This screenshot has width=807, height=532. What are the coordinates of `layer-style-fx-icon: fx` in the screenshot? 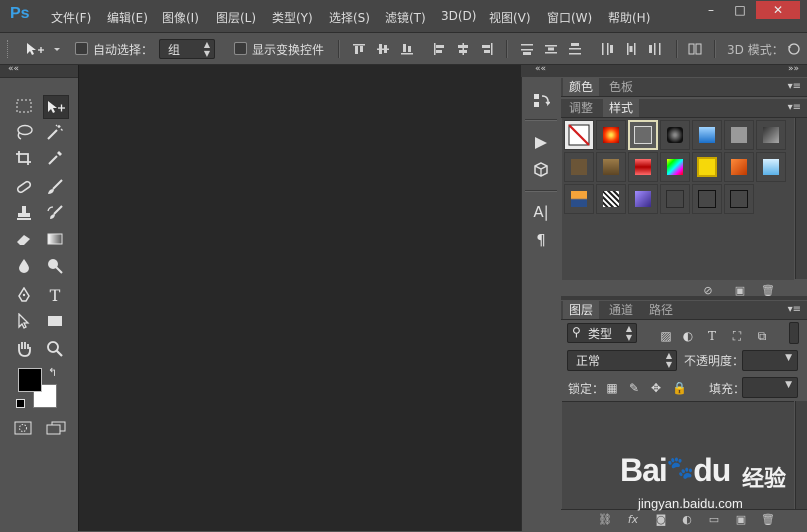 It's located at (633, 520).